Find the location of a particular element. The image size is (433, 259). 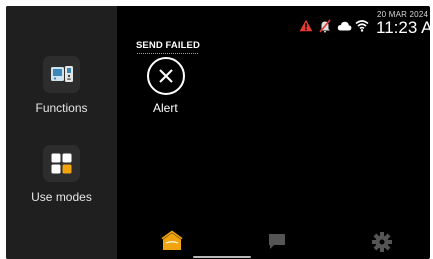

wifi-icon is located at coordinates (362, 26).